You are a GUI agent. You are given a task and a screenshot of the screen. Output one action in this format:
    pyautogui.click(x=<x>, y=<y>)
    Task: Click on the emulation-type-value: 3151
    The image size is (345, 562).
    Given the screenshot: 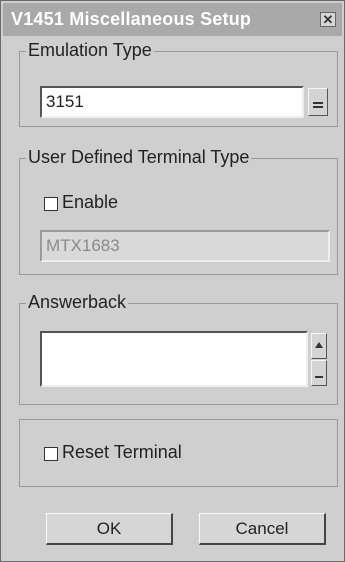 What is the action you would take?
    pyautogui.click(x=65, y=101)
    